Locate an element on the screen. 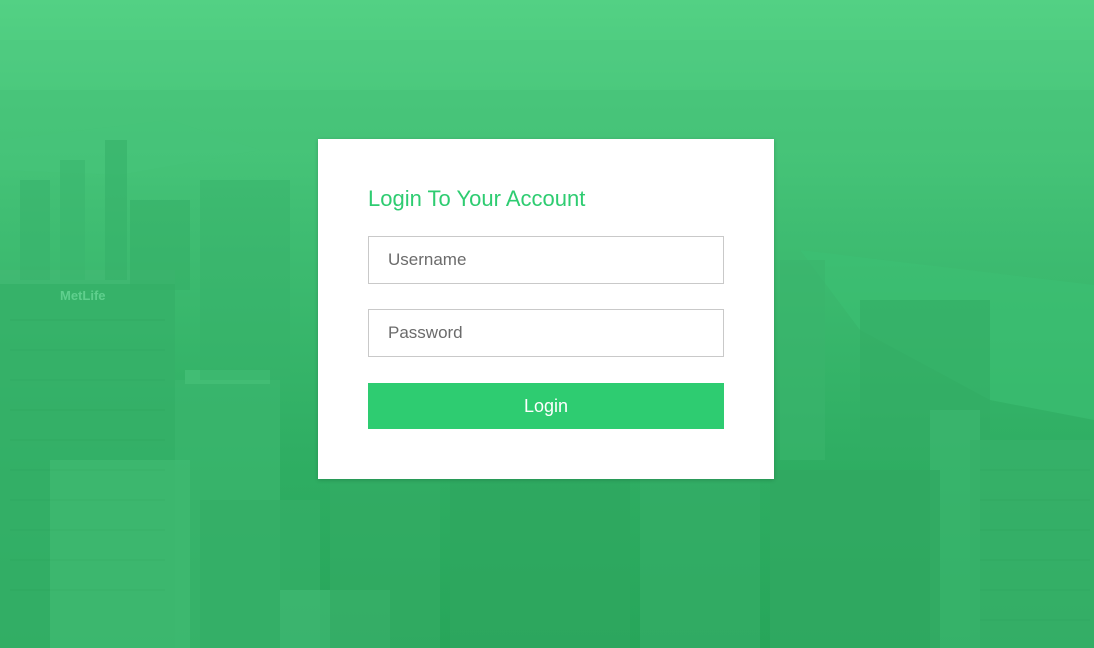 This screenshot has height=648, width=1094. password-input is located at coordinates (546, 333).